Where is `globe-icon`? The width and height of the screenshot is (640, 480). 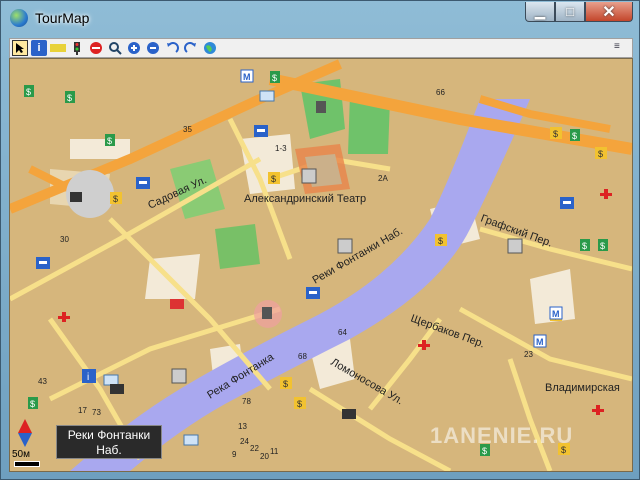 globe-icon is located at coordinates (210, 48).